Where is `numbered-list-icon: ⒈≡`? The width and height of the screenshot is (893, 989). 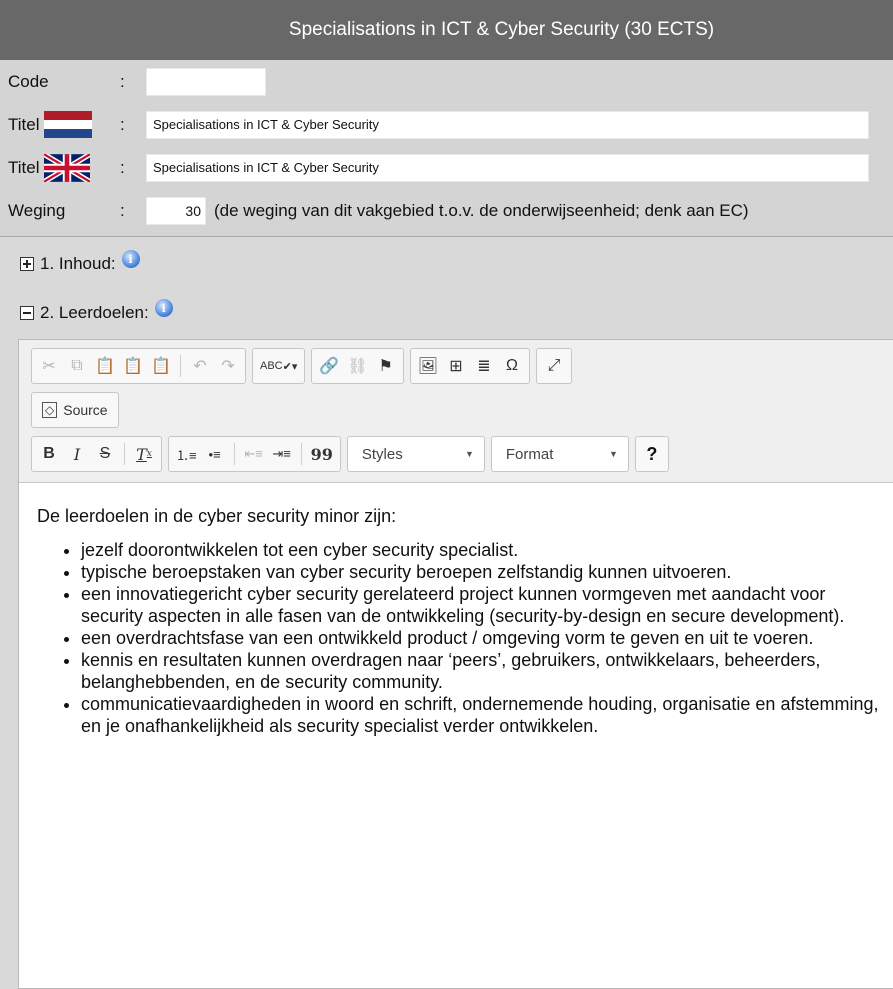
numbered-list-icon: ⒈≡ is located at coordinates (186, 454).